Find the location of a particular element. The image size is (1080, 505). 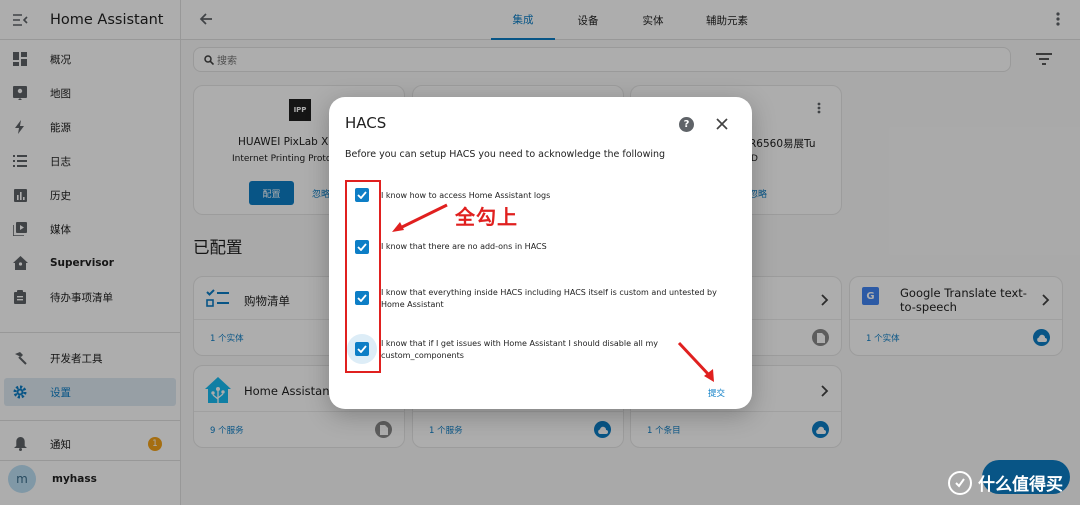

ack-label: I know how to access Home Assistant logs is located at coordinates (466, 195).